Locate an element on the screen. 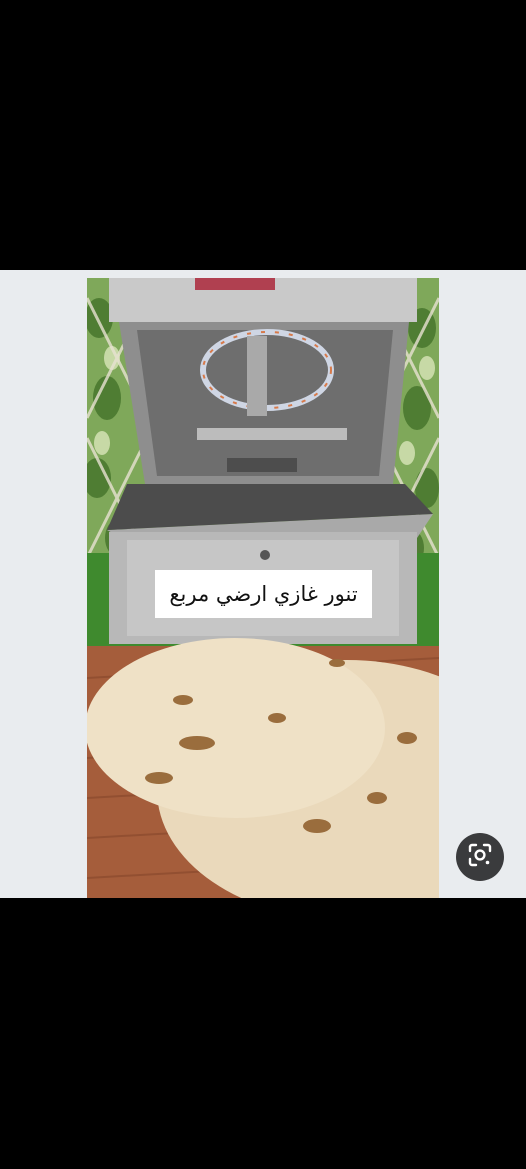  image-caption: تنور غازي ارضي مربع is located at coordinates (263, 594).